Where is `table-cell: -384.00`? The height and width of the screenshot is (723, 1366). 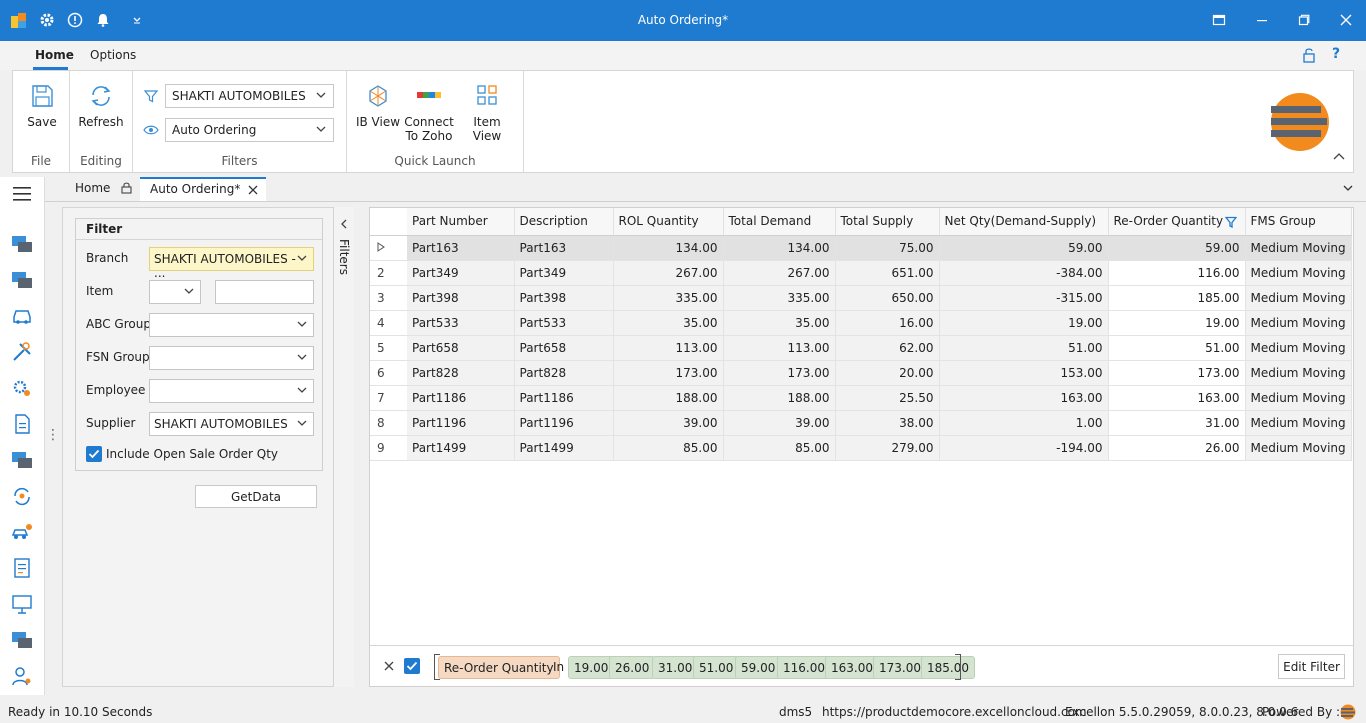 table-cell: -384.00 is located at coordinates (1024, 273).